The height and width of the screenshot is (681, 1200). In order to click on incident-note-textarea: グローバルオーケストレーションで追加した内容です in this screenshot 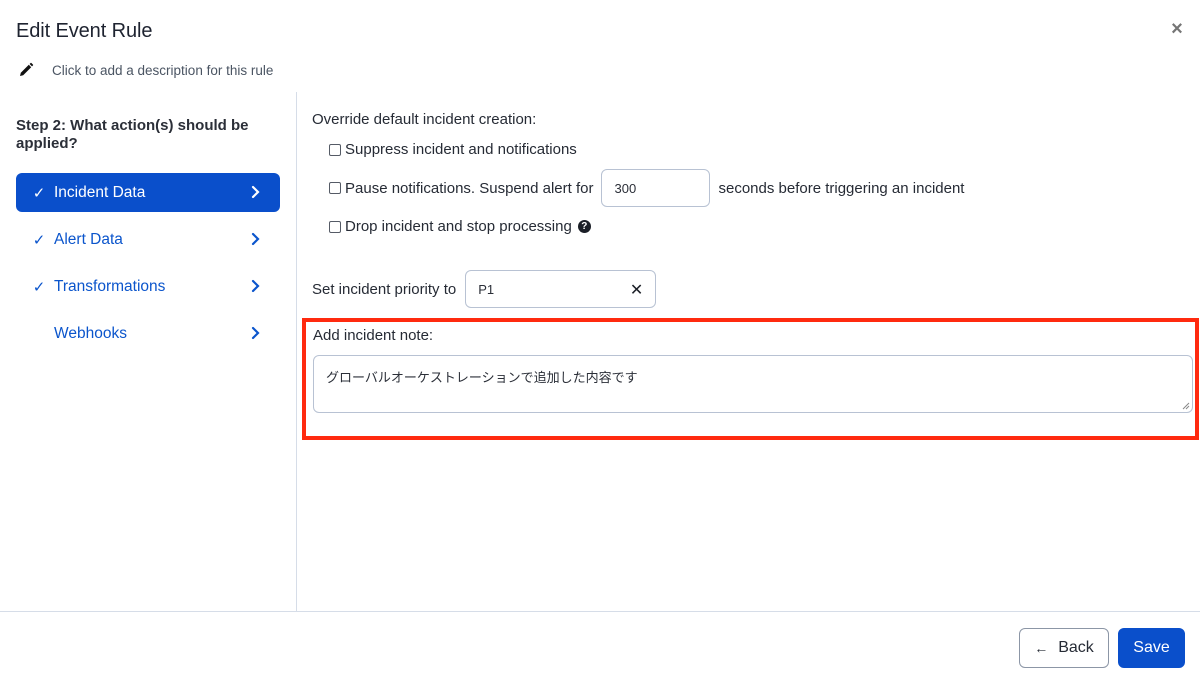, I will do `click(753, 384)`.